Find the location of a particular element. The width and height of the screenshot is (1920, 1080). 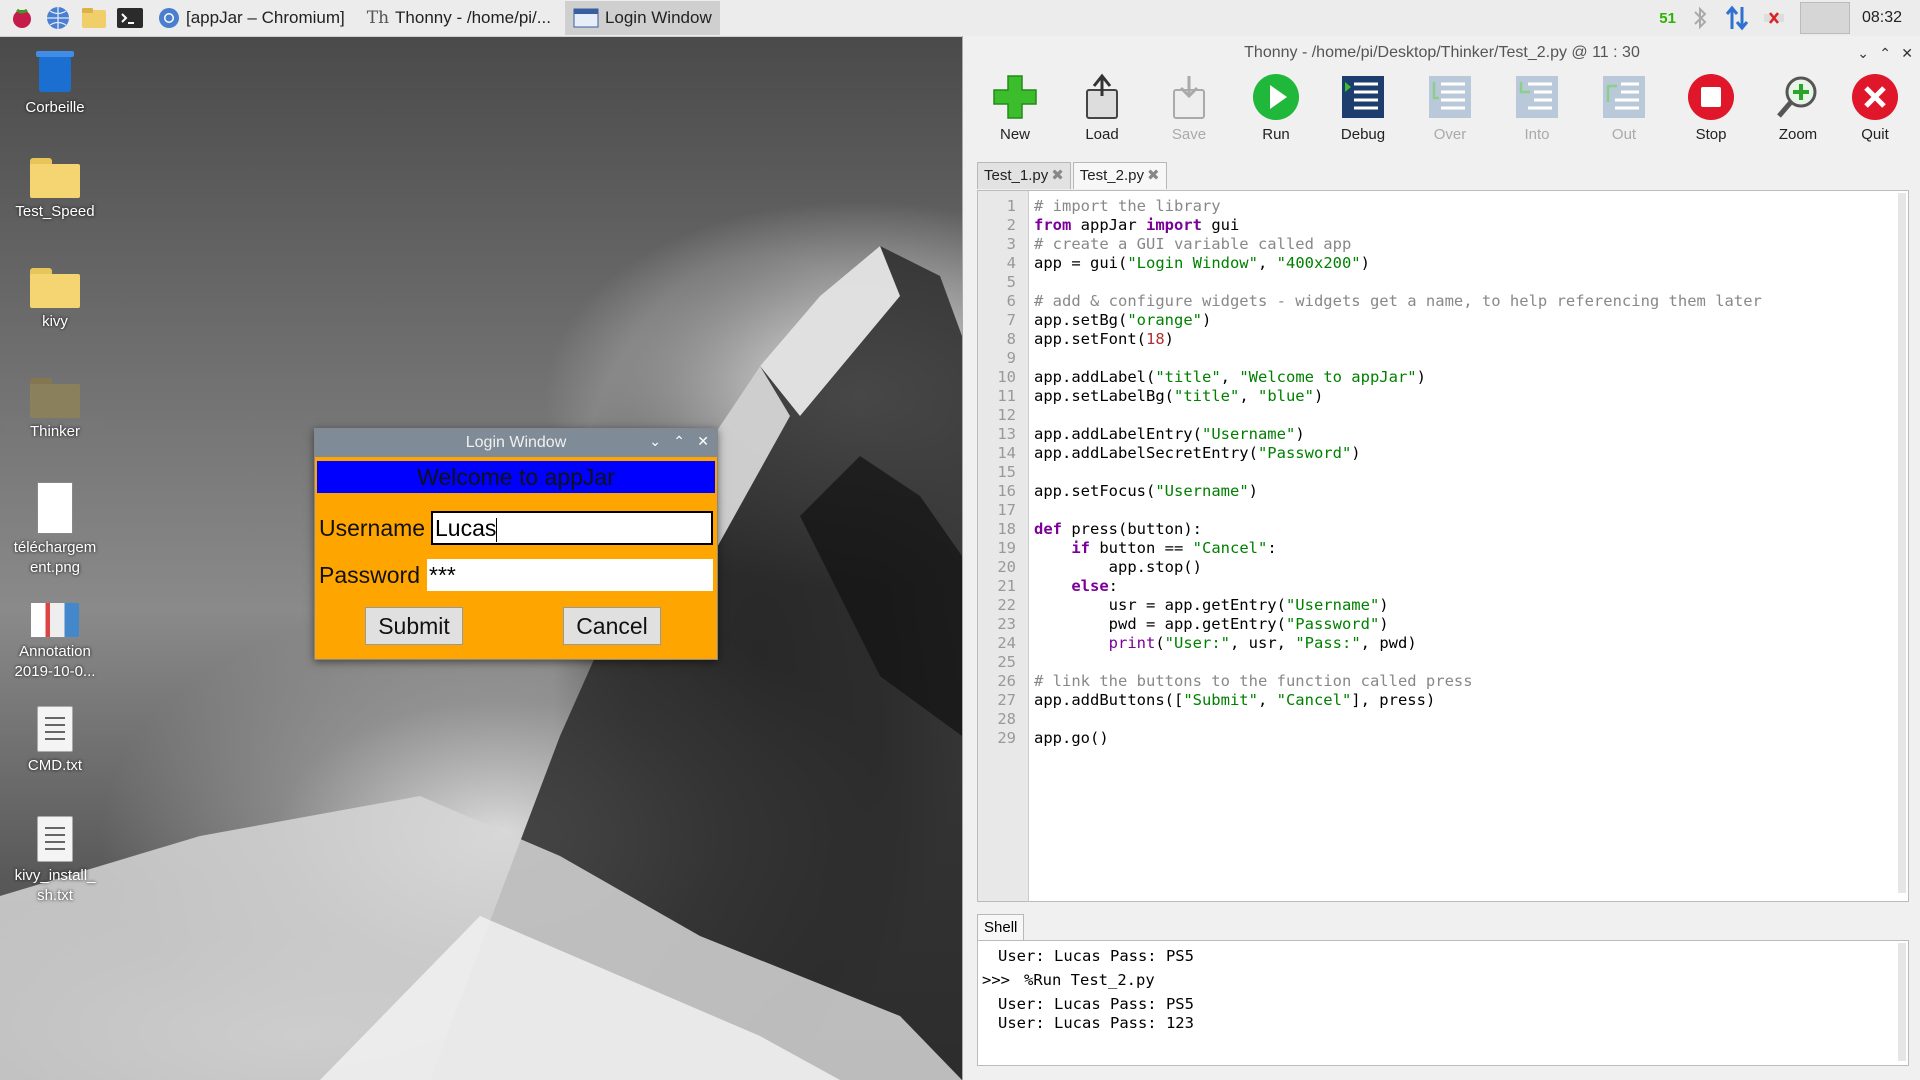

image-file-icon is located at coordinates (55, 508).